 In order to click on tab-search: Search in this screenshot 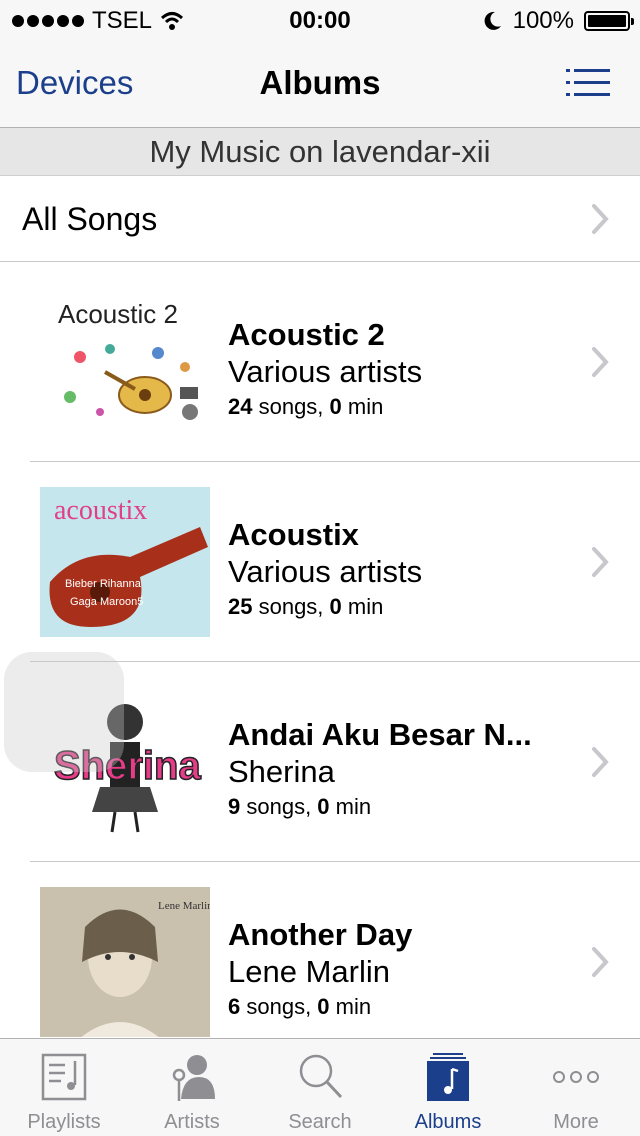, I will do `click(320, 1087)`.